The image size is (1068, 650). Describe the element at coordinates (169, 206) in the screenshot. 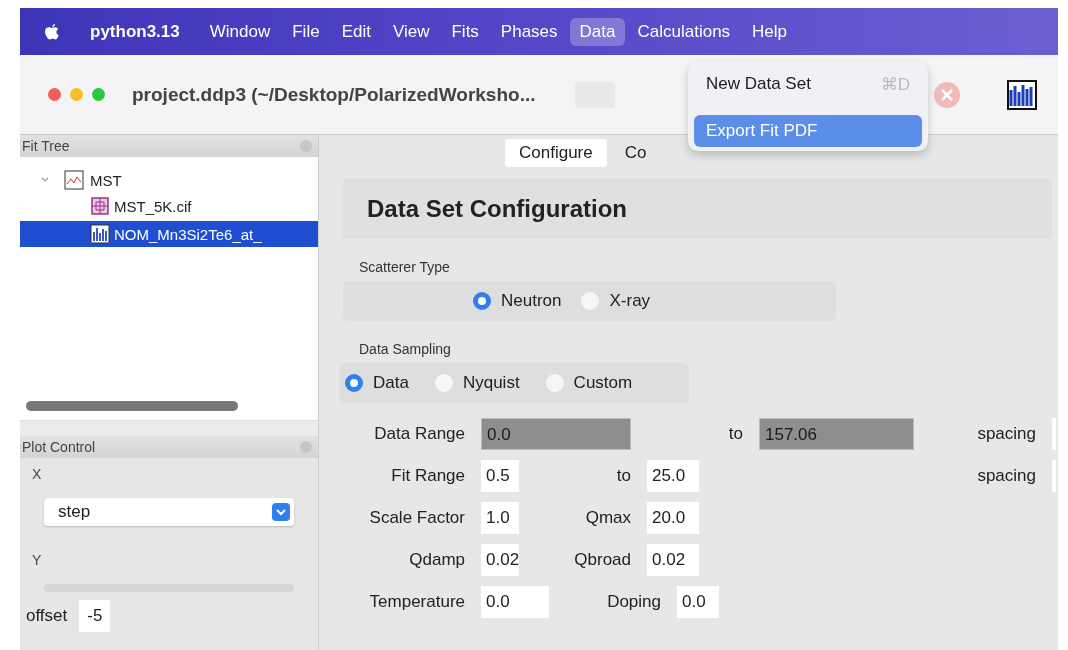

I see `tree-item: MST_5K.cif` at that location.